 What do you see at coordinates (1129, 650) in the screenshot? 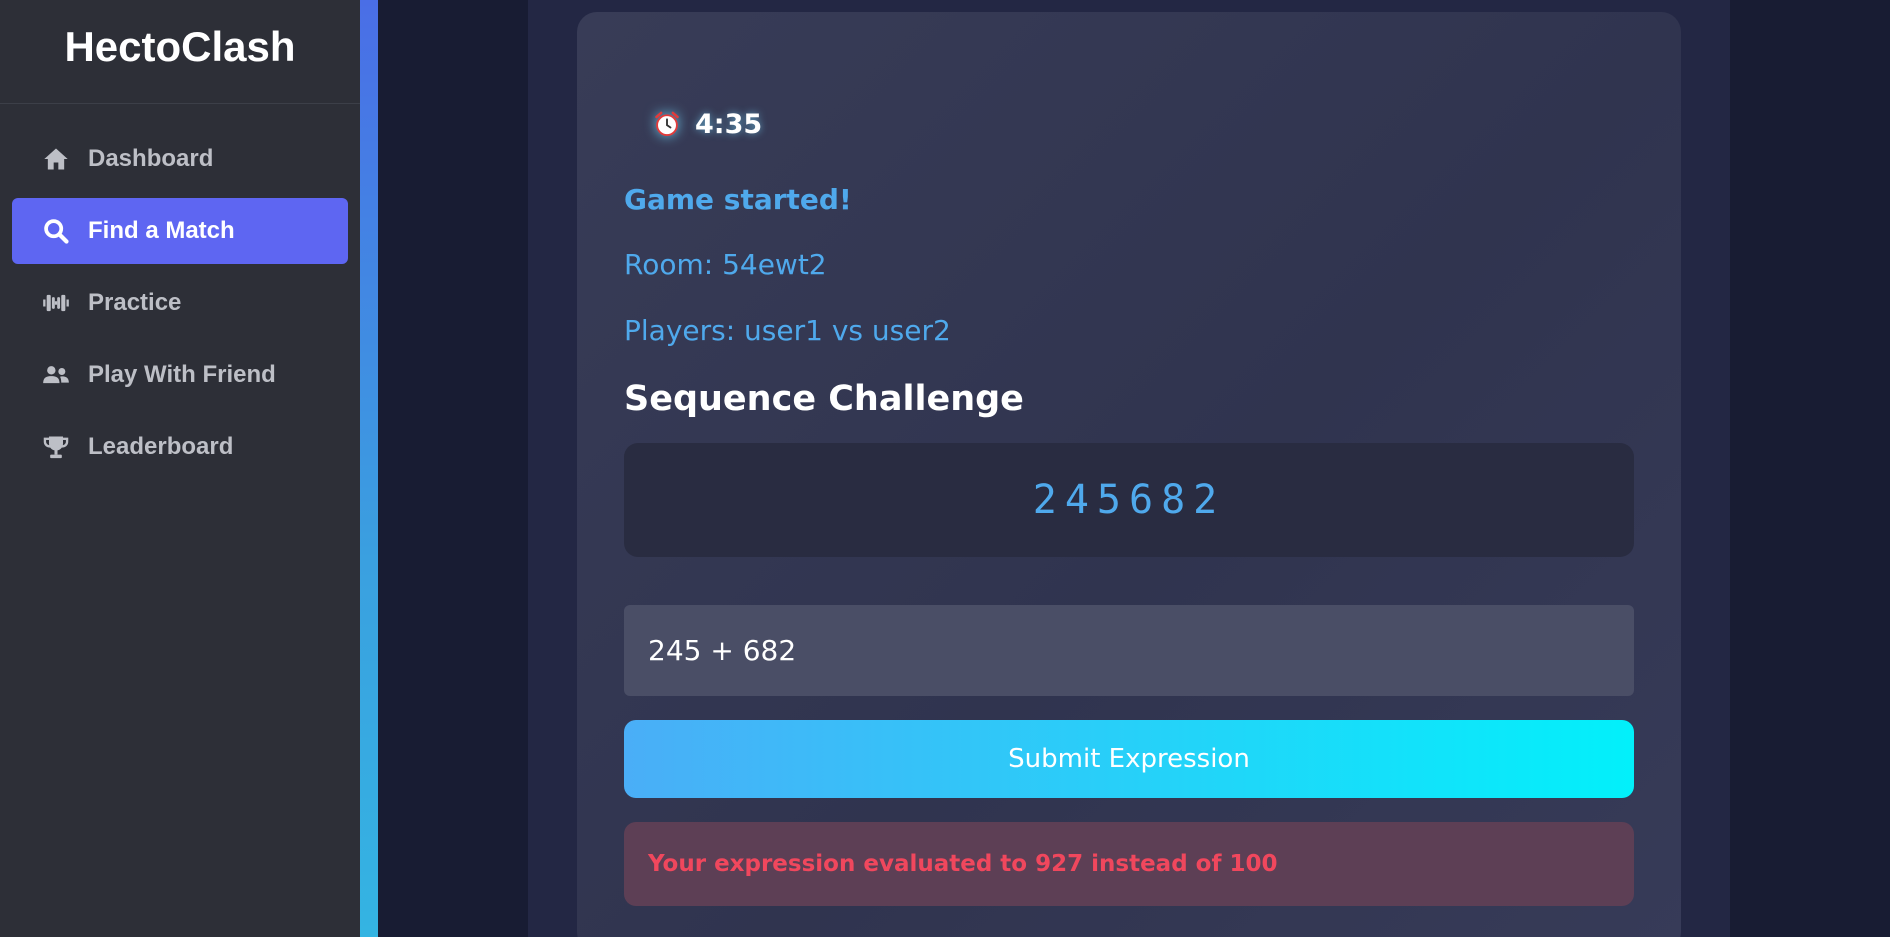
I see `expression-input` at bounding box center [1129, 650].